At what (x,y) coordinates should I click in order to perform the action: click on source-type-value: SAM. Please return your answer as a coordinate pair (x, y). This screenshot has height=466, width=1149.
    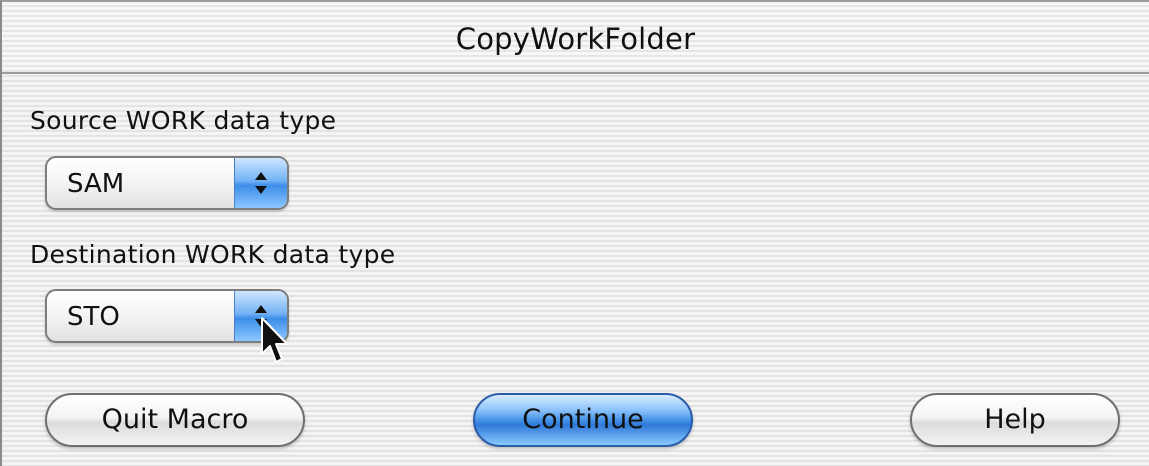
    Looking at the image, I should click on (96, 184).